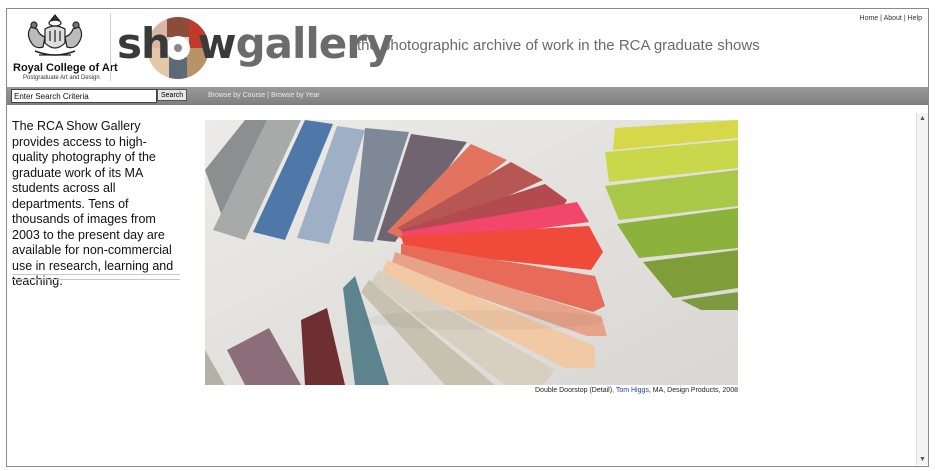 Image resolution: width=935 pixels, height=471 pixels. What do you see at coordinates (184, 43) in the screenshot?
I see `logo-o-text: o` at bounding box center [184, 43].